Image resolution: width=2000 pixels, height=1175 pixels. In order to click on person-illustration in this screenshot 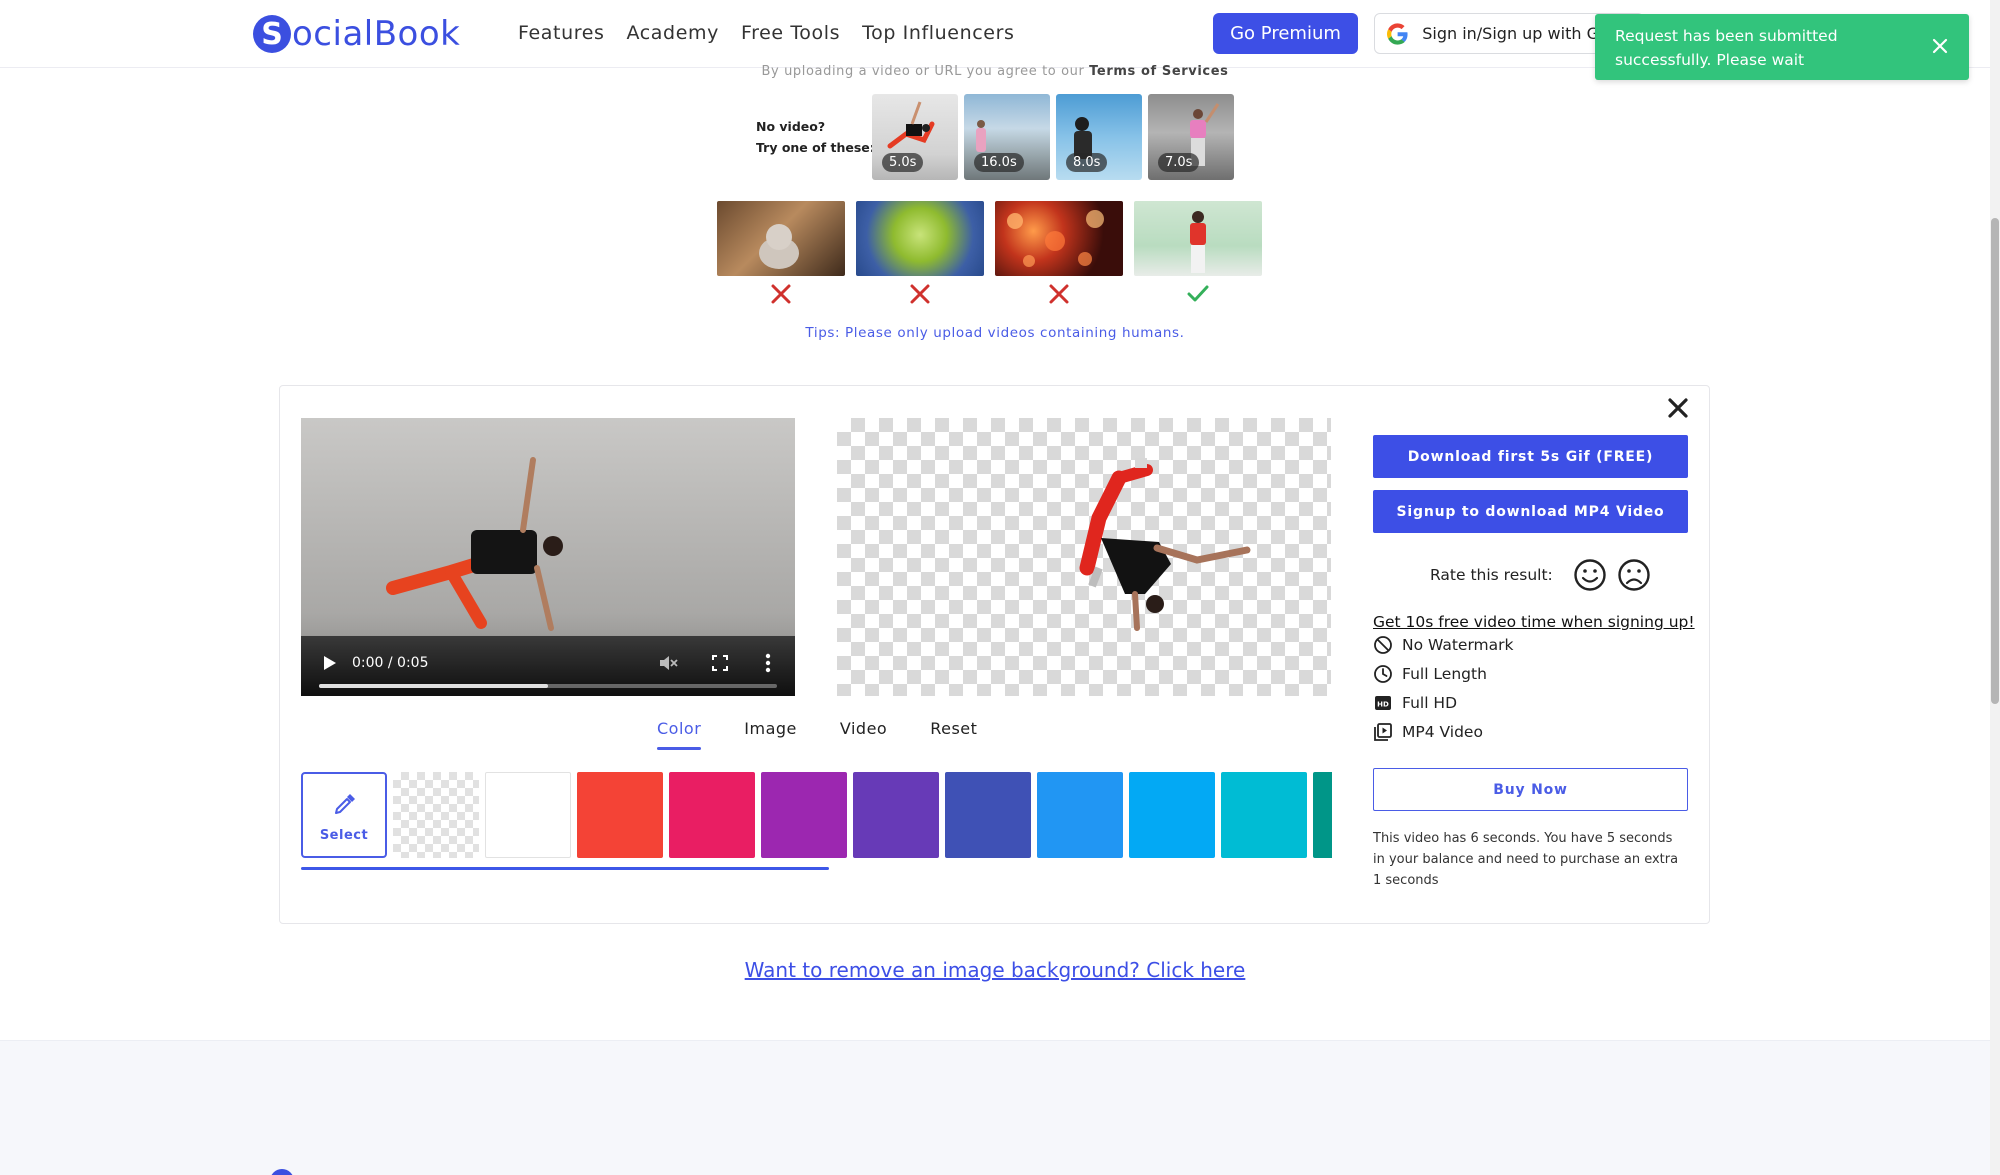, I will do `click(1198, 242)`.